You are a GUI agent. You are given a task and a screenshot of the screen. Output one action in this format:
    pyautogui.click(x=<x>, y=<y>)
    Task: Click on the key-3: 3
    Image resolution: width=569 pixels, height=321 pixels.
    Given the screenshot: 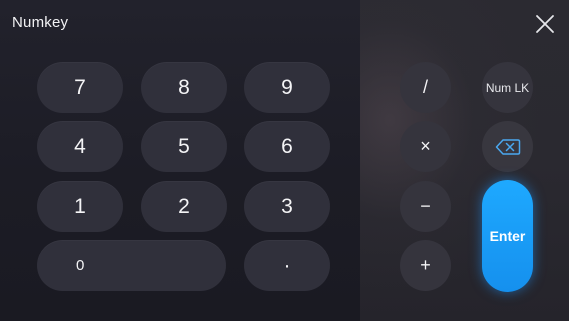 What is the action you would take?
    pyautogui.click(x=287, y=206)
    